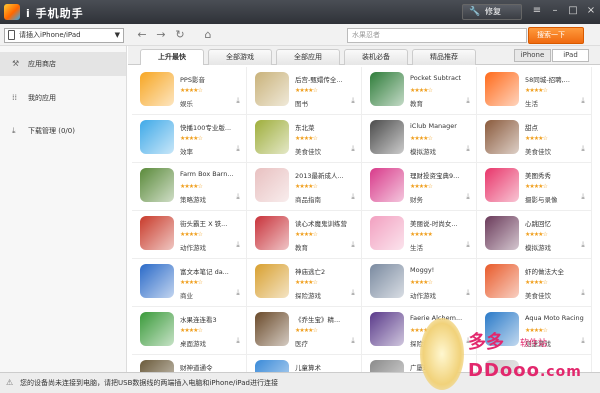 The width and height of the screenshot is (600, 393). I want to click on app-card: 富文本笔记 da... ★★★★☆ 商业 ⤓, so click(189, 283).